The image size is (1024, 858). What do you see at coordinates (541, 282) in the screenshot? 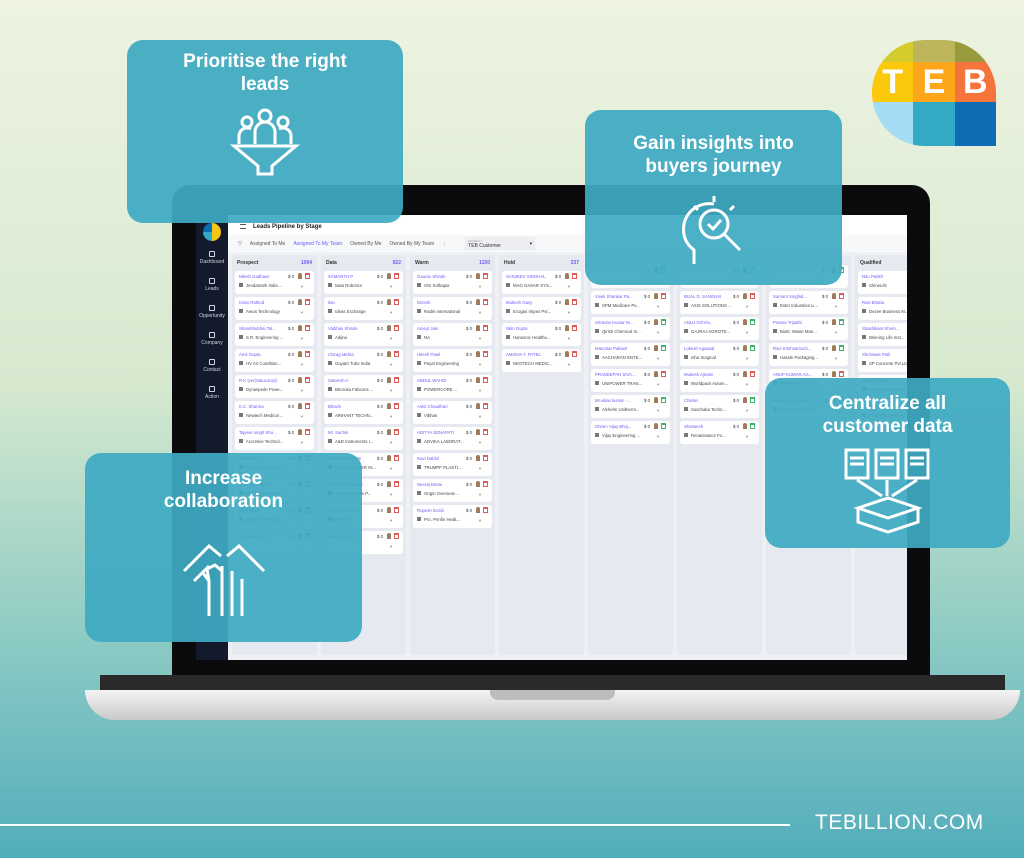
I see `lead-card: SANJEEV SINGHAL MAG GASAR SYS... $ 0 ▼` at bounding box center [541, 282].